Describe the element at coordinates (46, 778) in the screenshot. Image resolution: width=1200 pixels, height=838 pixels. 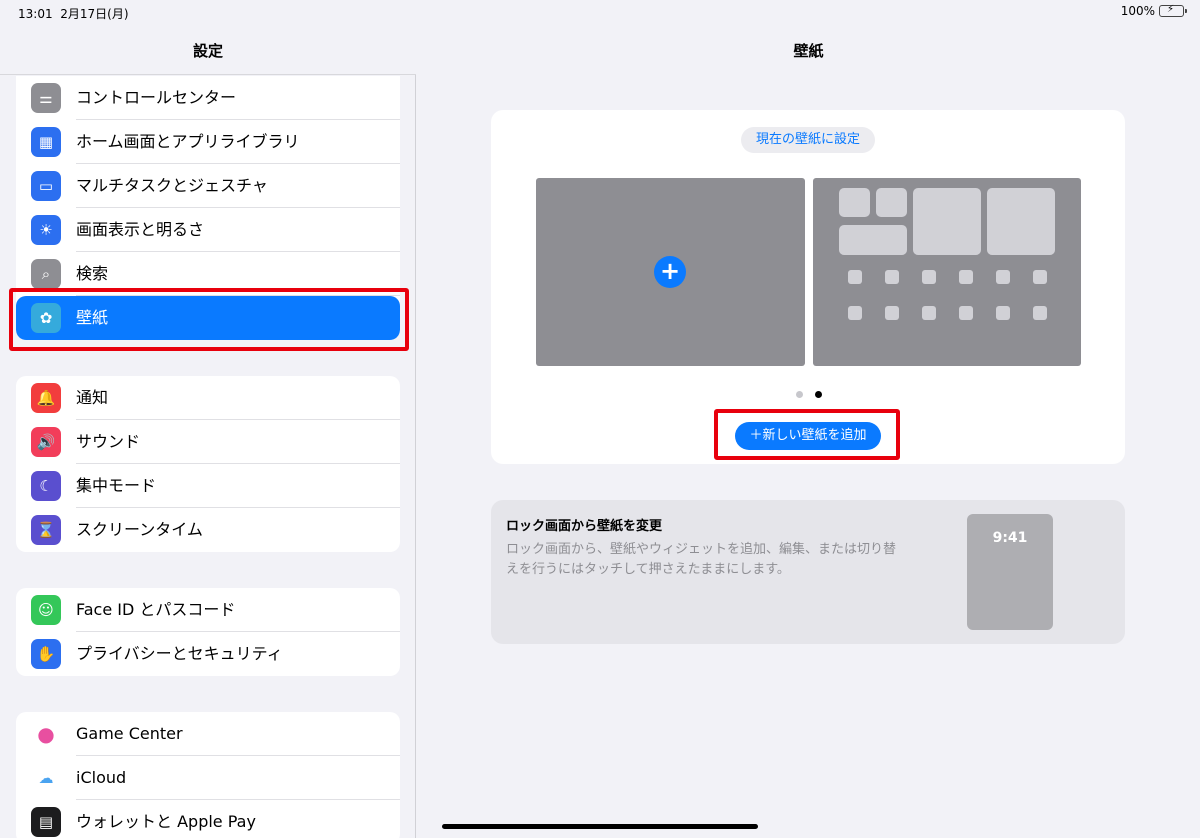
I see `cloud-icon: ☁` at that location.